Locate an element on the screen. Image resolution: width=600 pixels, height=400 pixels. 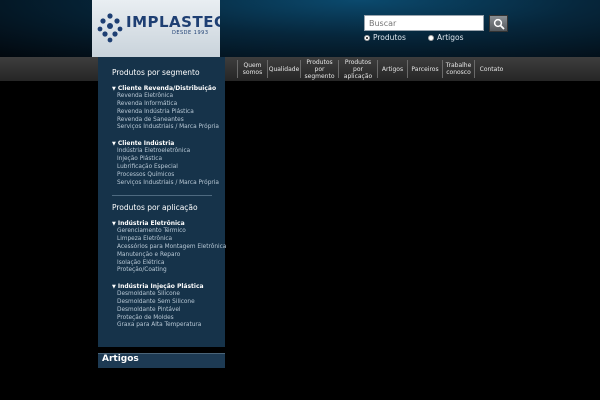
search-button is located at coordinates (498, 23).